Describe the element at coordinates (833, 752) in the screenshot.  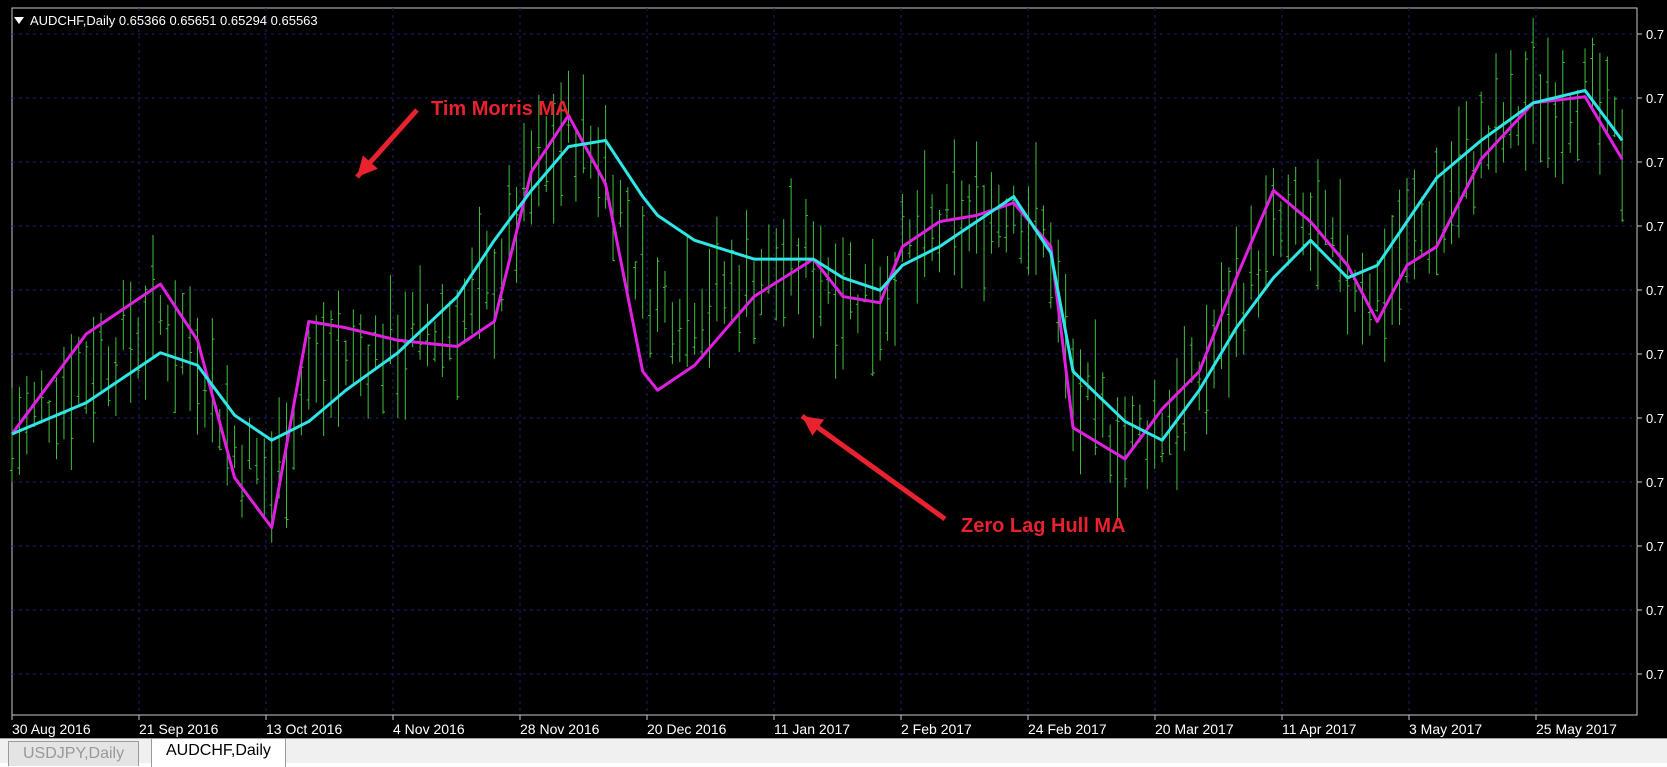
I see `chart-tab-bar: USDJPY,Daily AUDCHF,Daily` at that location.